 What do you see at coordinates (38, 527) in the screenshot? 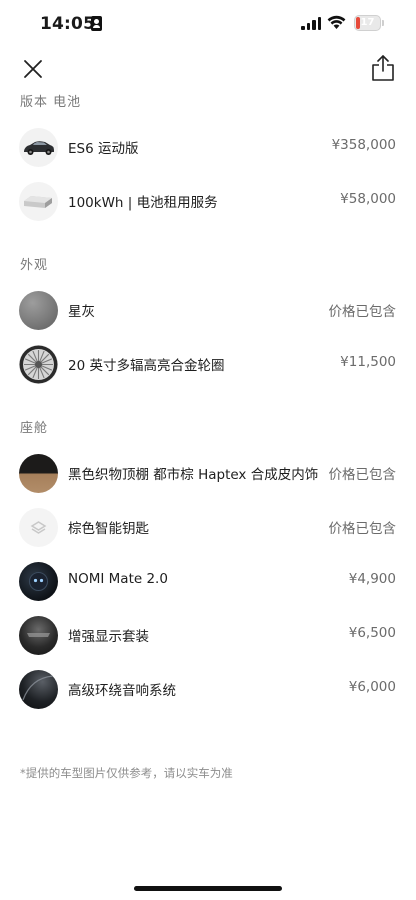
I see `key-icon` at bounding box center [38, 527].